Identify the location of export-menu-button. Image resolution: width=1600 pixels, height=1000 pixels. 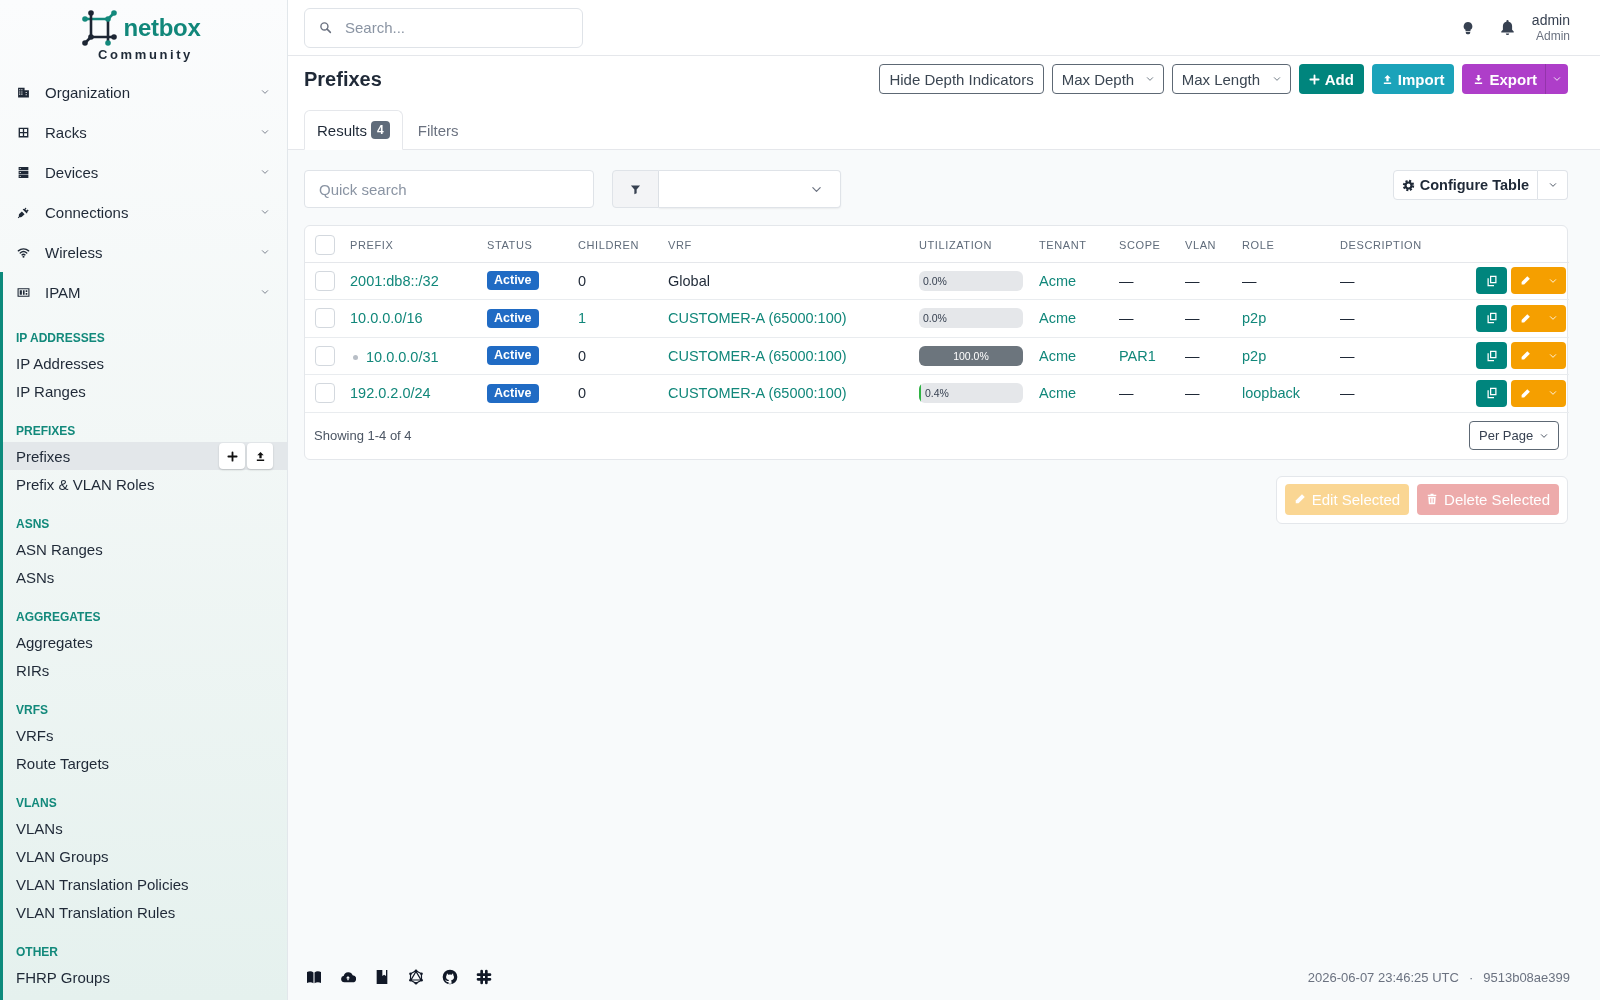
(1556, 79).